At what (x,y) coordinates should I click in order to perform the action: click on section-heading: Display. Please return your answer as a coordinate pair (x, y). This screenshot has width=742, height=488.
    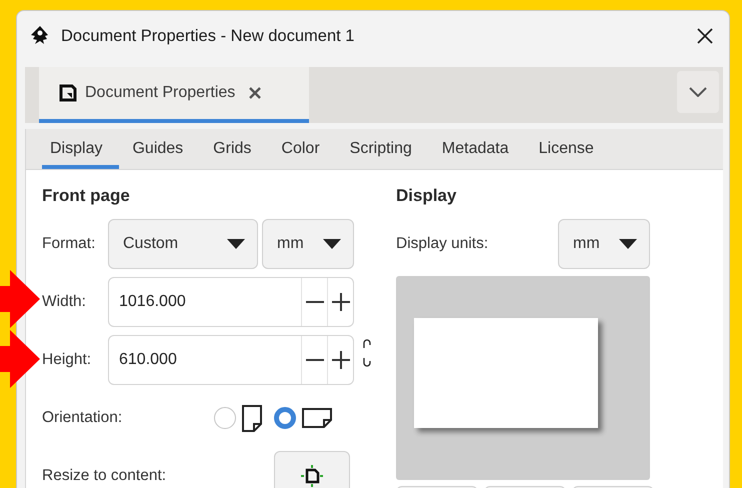
    Looking at the image, I should click on (427, 196).